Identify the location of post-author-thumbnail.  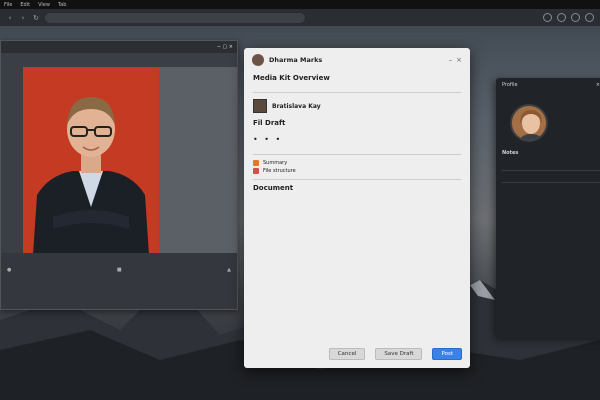
(260, 106).